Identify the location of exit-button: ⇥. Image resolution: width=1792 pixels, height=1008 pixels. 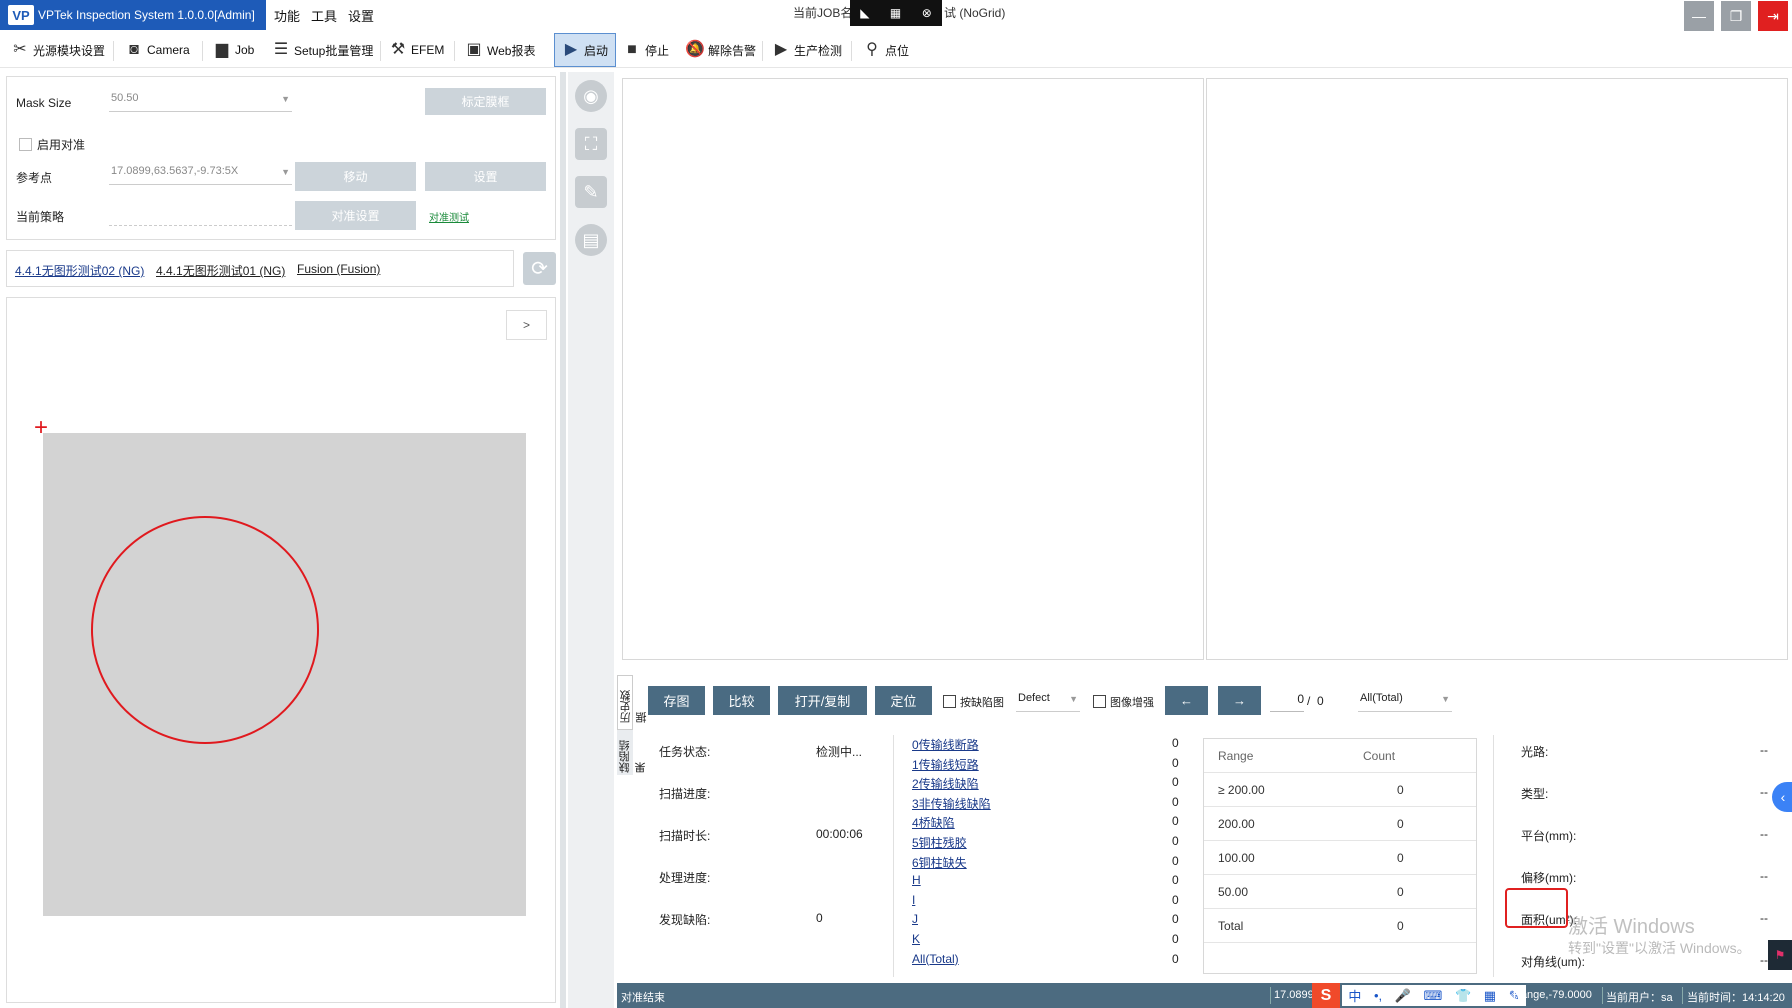
(1773, 16).